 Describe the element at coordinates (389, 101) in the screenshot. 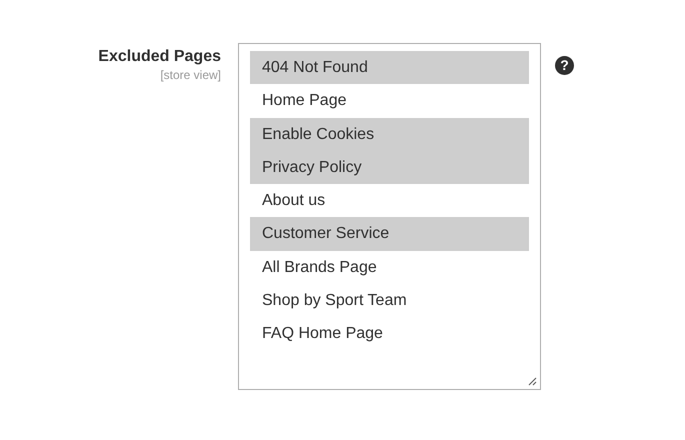

I see `list-option: Home Page` at that location.